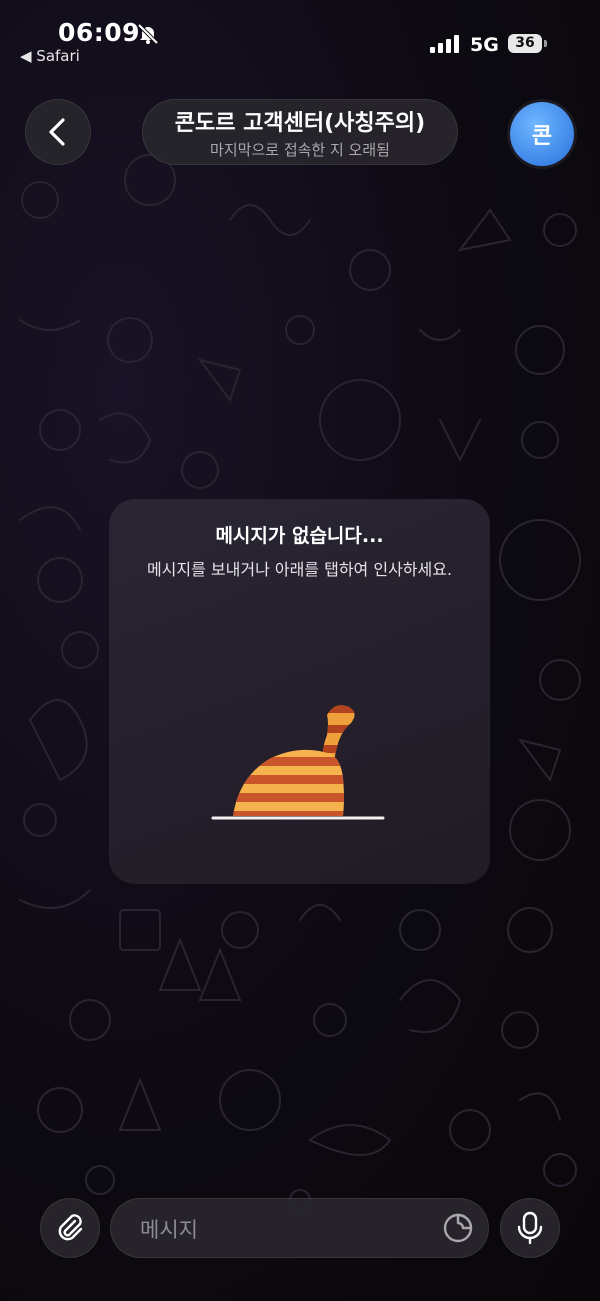 The image size is (600, 1301). I want to click on empty-description: 메시지를 보내거나 아래를 탭하여 인사하세요., so click(299, 569).